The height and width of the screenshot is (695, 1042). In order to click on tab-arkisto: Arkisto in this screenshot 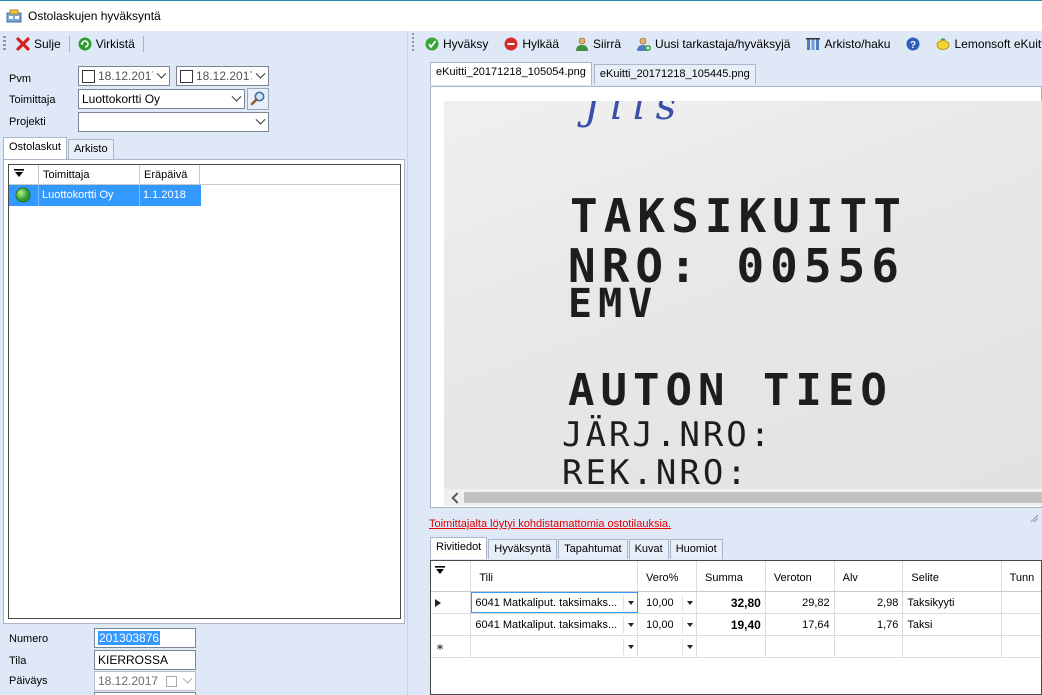, I will do `click(90, 149)`.